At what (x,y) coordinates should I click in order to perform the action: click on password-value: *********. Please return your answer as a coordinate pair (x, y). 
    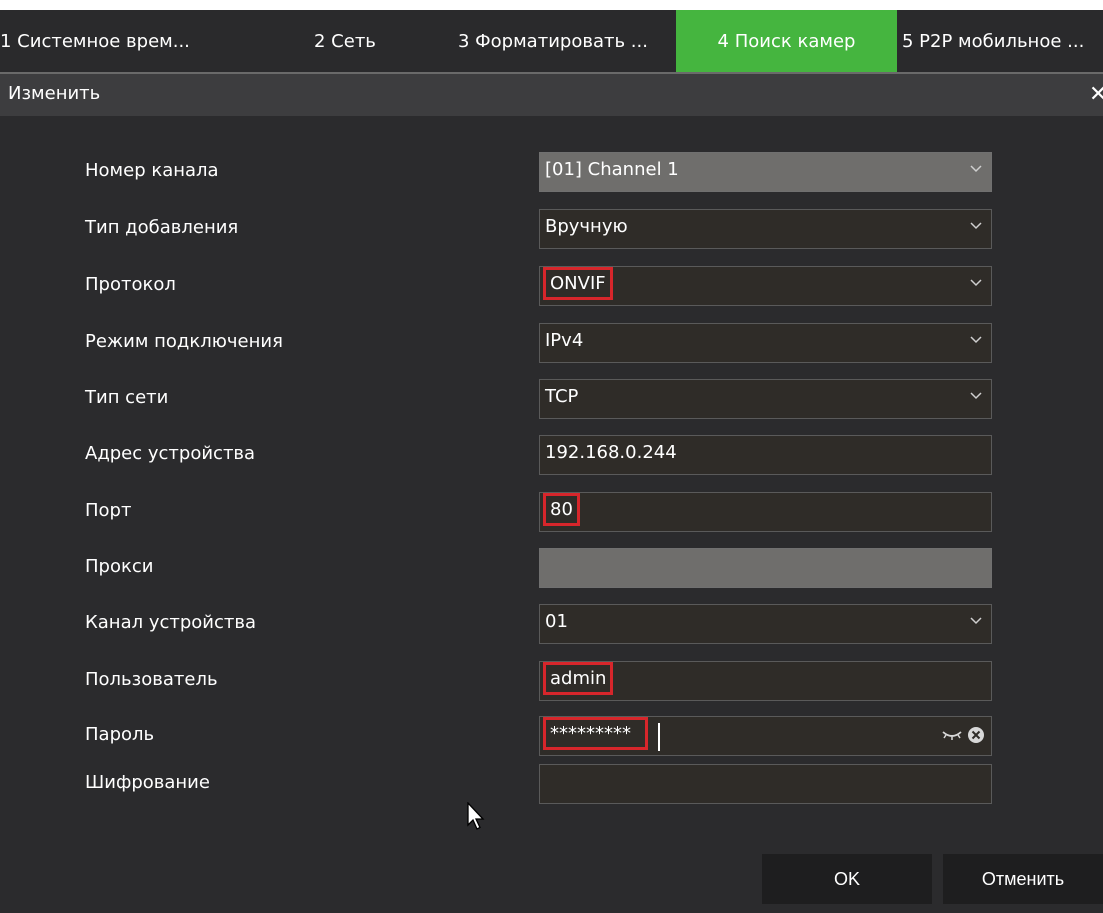
    Looking at the image, I should click on (595, 733).